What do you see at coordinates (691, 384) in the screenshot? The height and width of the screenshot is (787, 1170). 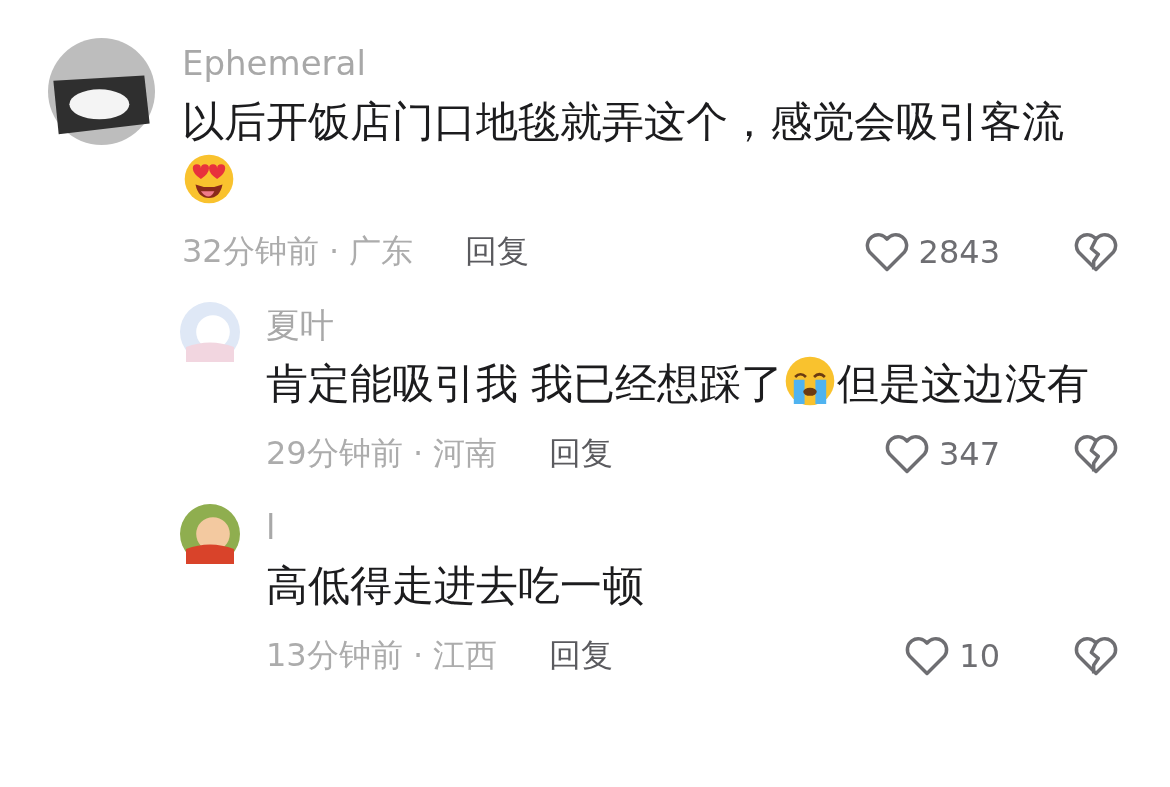 I see `comment-text: 肯定能吸引我 我已经想踩了 但是这边没有` at bounding box center [691, 384].